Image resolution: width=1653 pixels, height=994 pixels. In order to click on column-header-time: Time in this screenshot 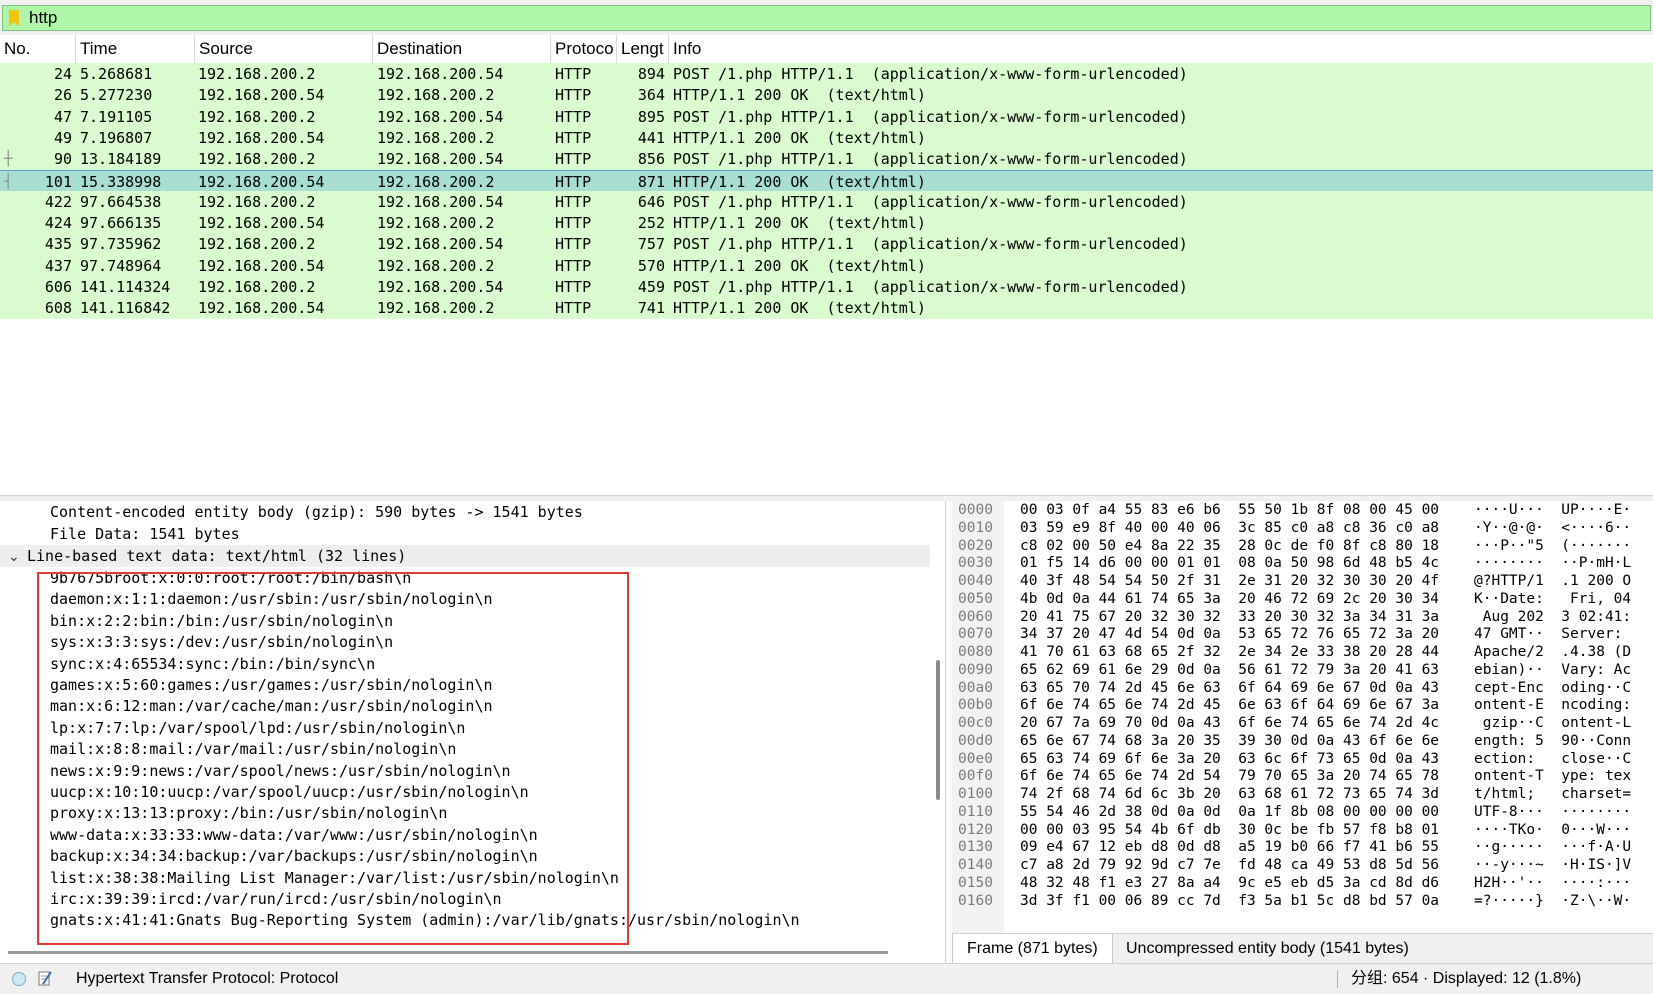, I will do `click(135, 49)`.